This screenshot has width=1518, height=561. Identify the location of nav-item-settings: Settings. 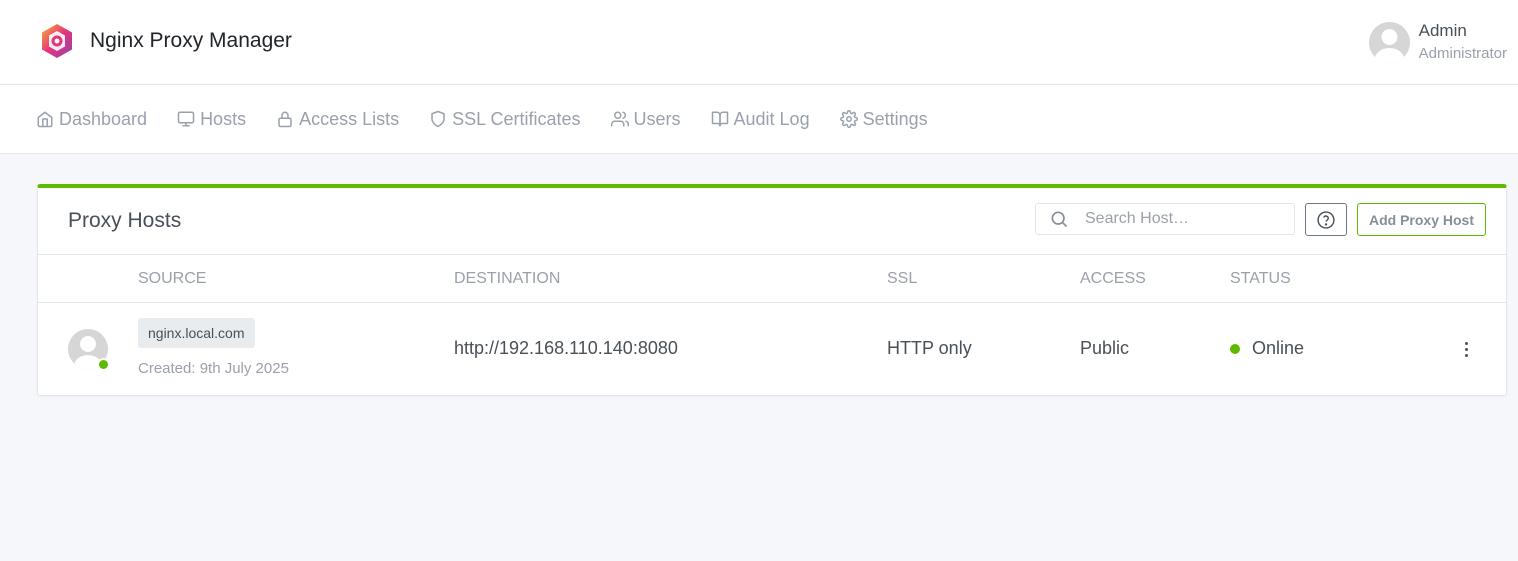
(883, 119).